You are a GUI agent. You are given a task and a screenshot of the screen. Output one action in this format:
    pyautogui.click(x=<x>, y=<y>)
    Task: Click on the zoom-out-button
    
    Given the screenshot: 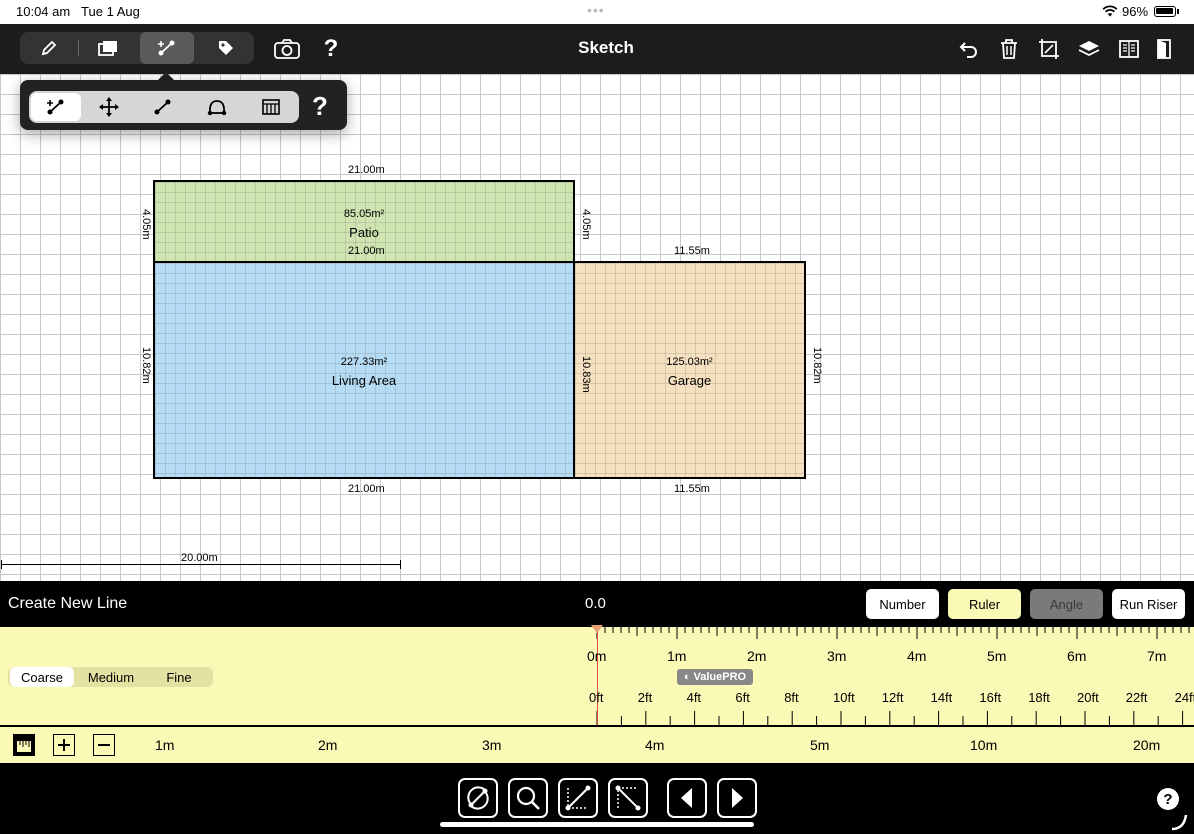 What is the action you would take?
    pyautogui.click(x=104, y=745)
    